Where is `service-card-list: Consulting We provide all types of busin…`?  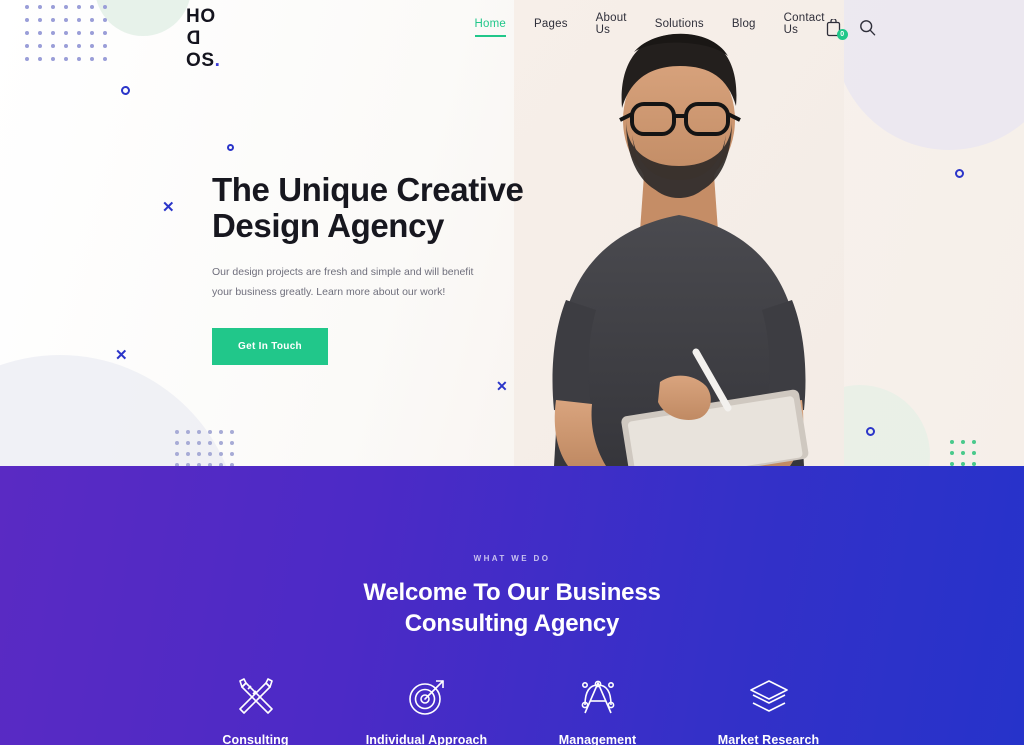 service-card-list: Consulting We provide all types of busin… is located at coordinates (512, 709).